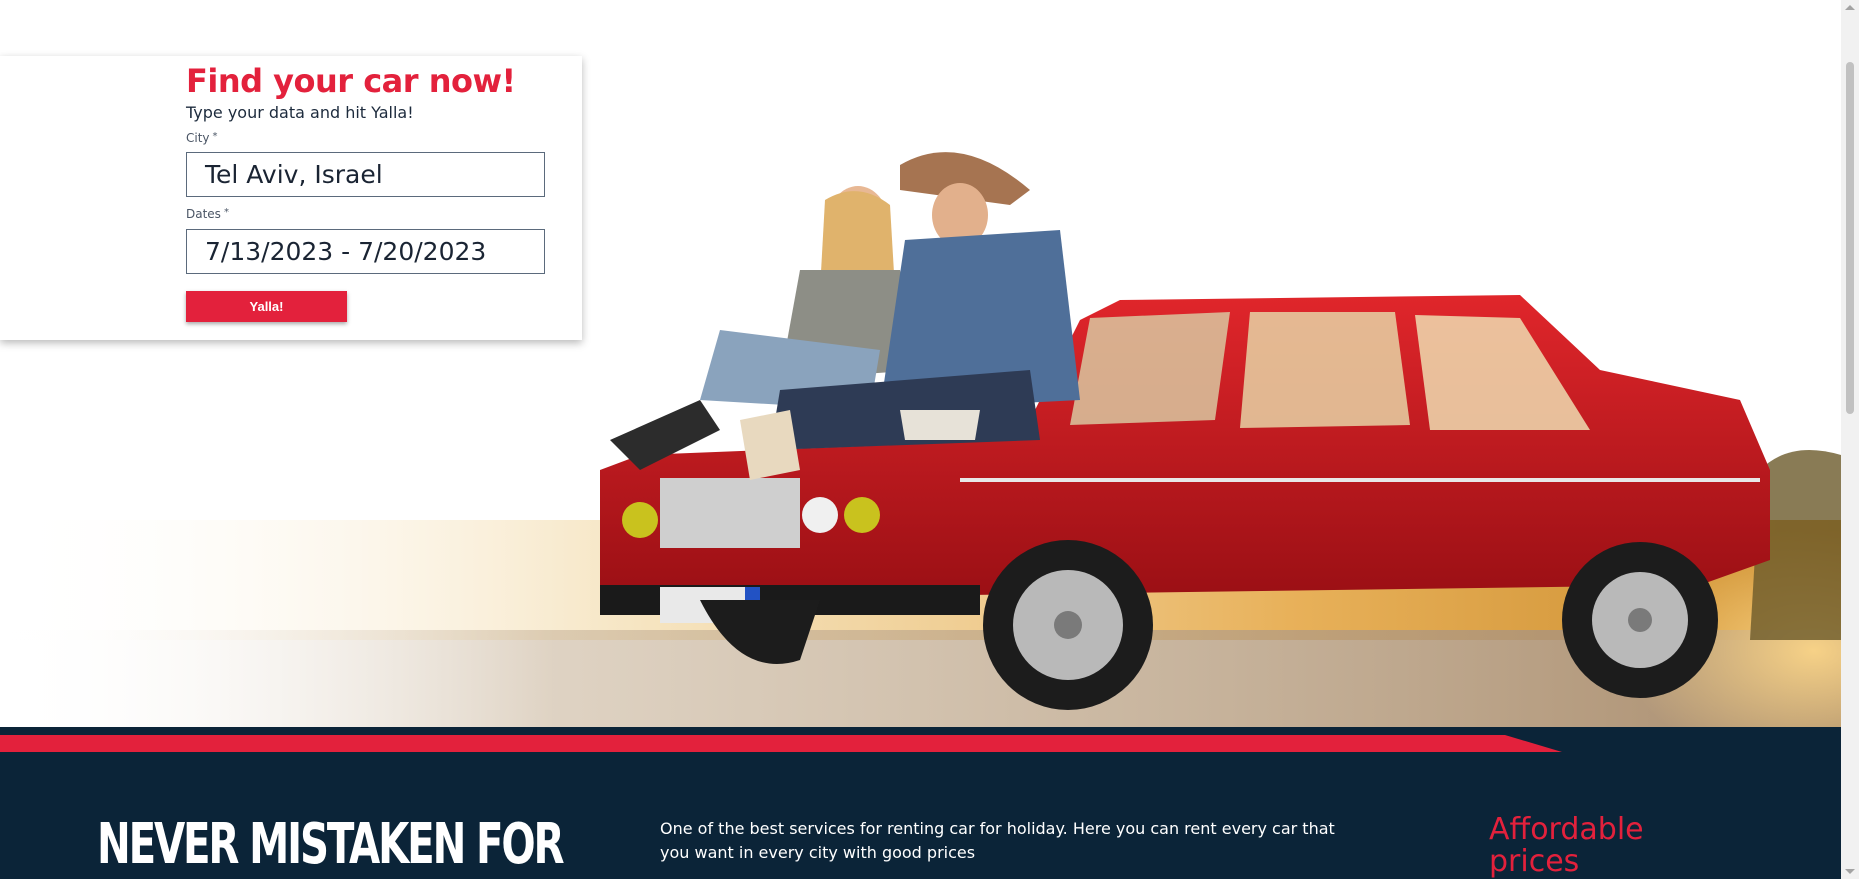 This screenshot has height=879, width=1859. I want to click on city-label: City *, so click(202, 138).